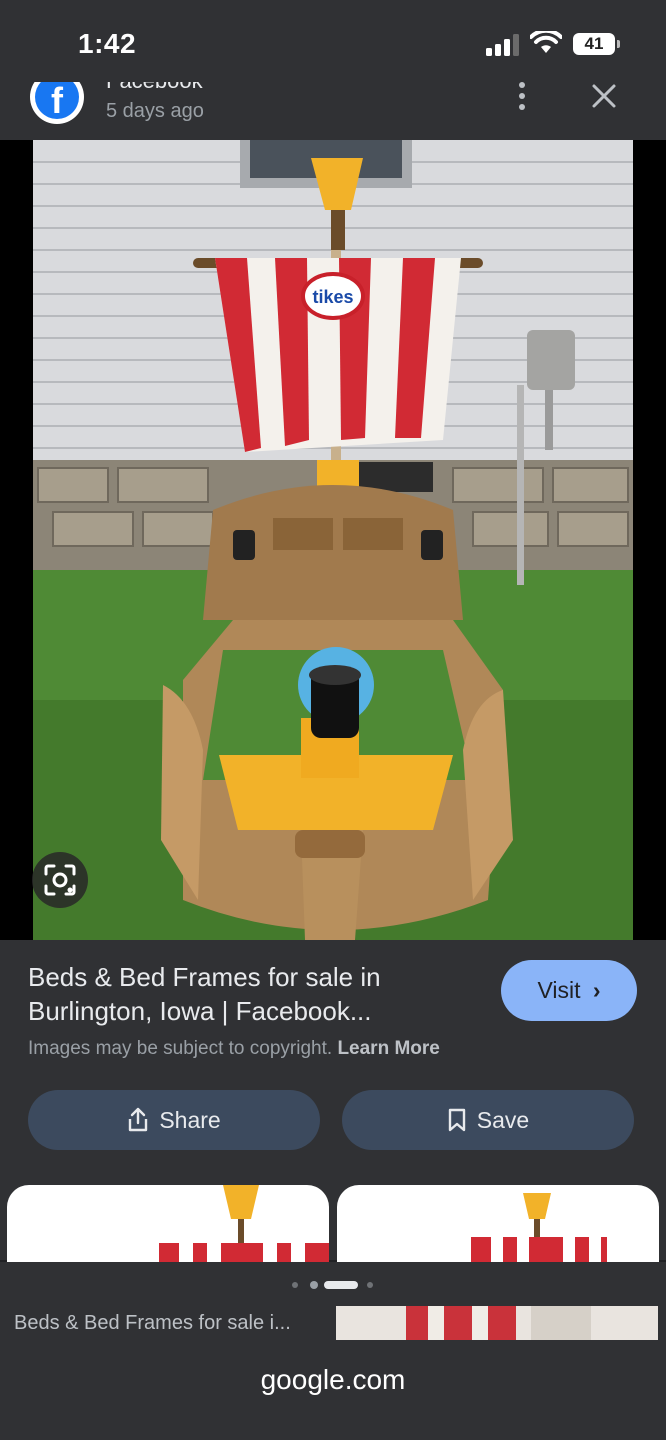 The width and height of the screenshot is (666, 1440). What do you see at coordinates (107, 43) in the screenshot?
I see `clock: 1:42` at bounding box center [107, 43].